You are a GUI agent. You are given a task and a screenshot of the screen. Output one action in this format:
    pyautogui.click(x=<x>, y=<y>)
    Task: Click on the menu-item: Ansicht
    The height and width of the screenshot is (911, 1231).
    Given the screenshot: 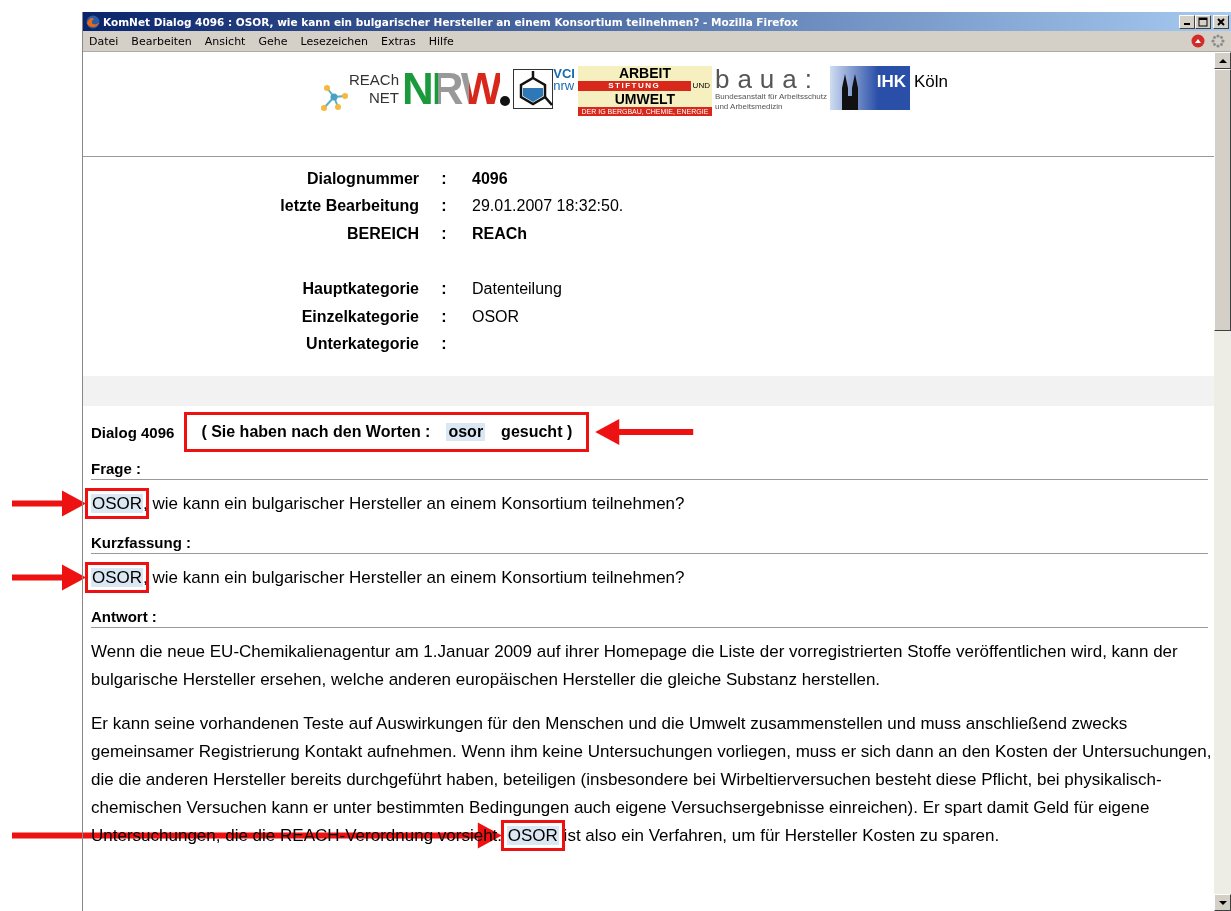 What is the action you would take?
    pyautogui.click(x=225, y=41)
    